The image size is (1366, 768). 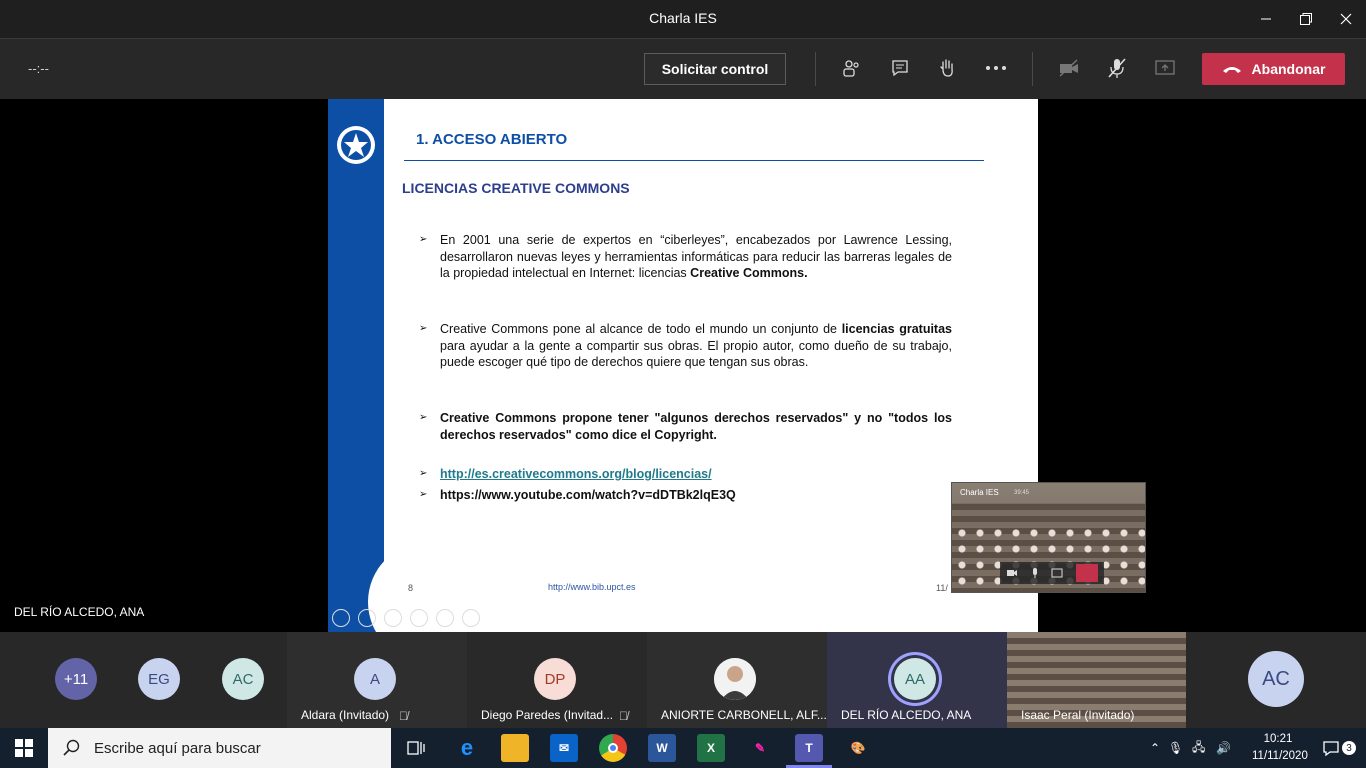 I want to click on participant-tile-active: AA DEL RÍO ALCEDO, ANA, so click(x=917, y=680).